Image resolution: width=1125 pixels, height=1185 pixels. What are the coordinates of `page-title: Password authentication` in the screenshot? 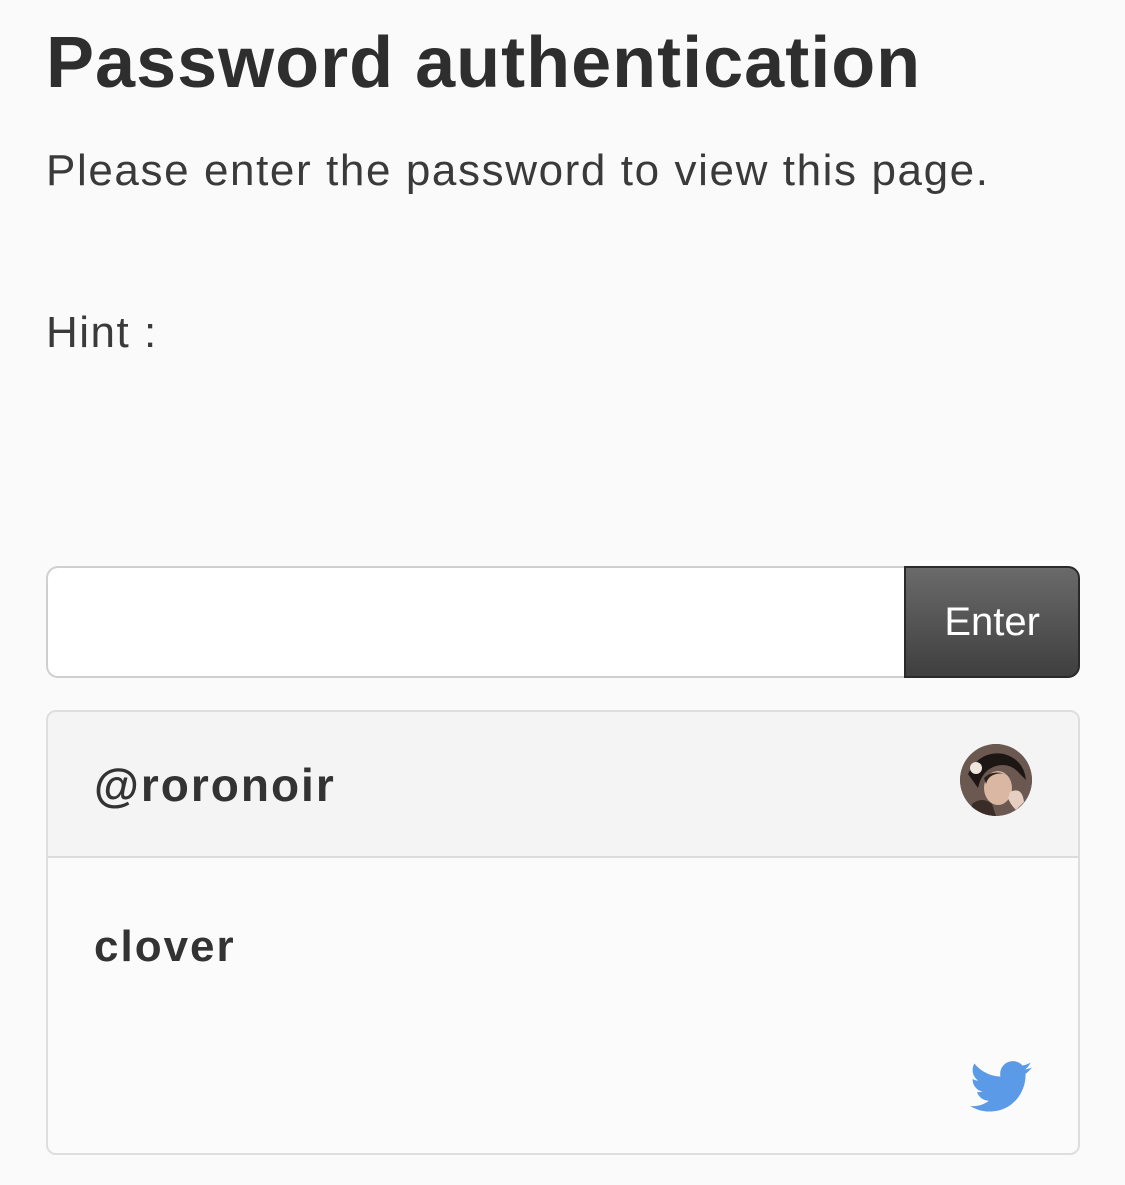 It's located at (484, 63).